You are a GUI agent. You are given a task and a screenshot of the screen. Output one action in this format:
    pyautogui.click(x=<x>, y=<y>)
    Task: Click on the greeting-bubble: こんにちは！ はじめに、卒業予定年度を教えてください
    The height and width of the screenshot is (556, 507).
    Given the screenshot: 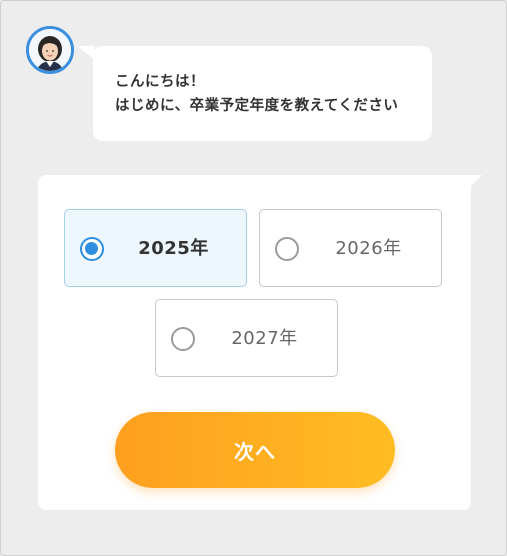 What is the action you would take?
    pyautogui.click(x=254, y=93)
    